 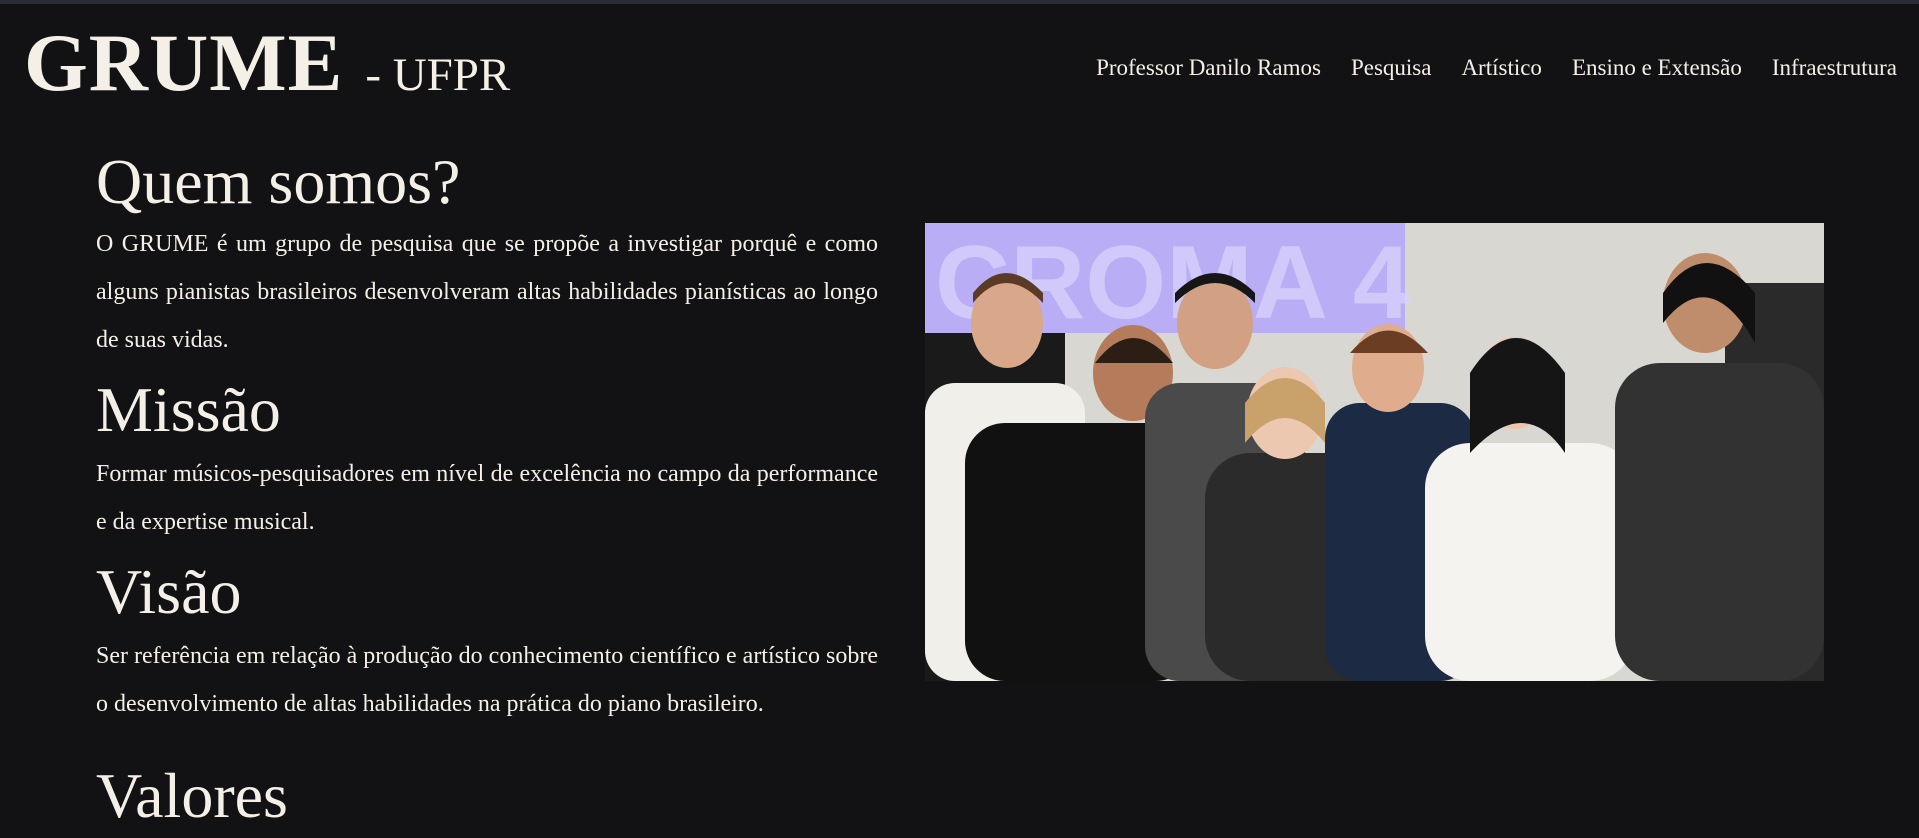 I want to click on nav-item-ensino-e-extensao: Ensino e Extensão, so click(x=1657, y=68).